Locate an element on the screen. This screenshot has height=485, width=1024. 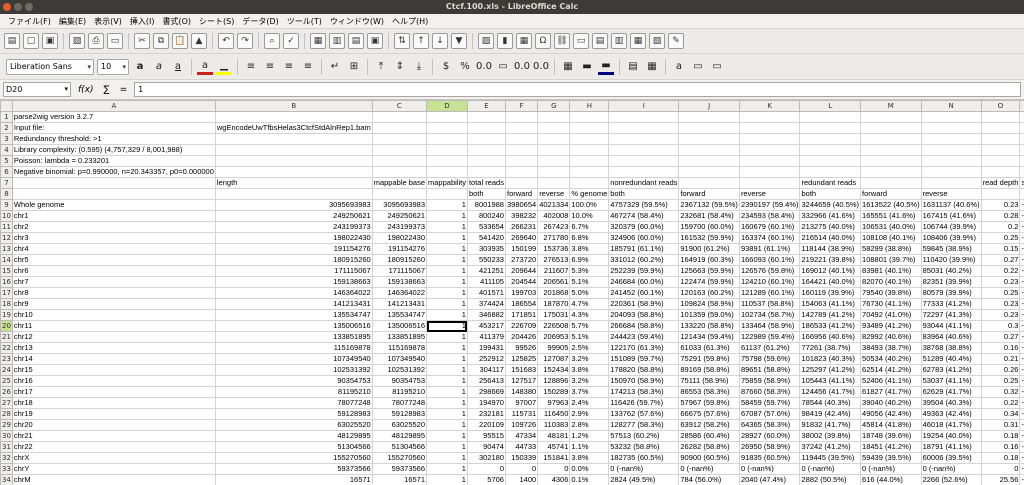
cell: 51304566 is located at coordinates (399, 447).